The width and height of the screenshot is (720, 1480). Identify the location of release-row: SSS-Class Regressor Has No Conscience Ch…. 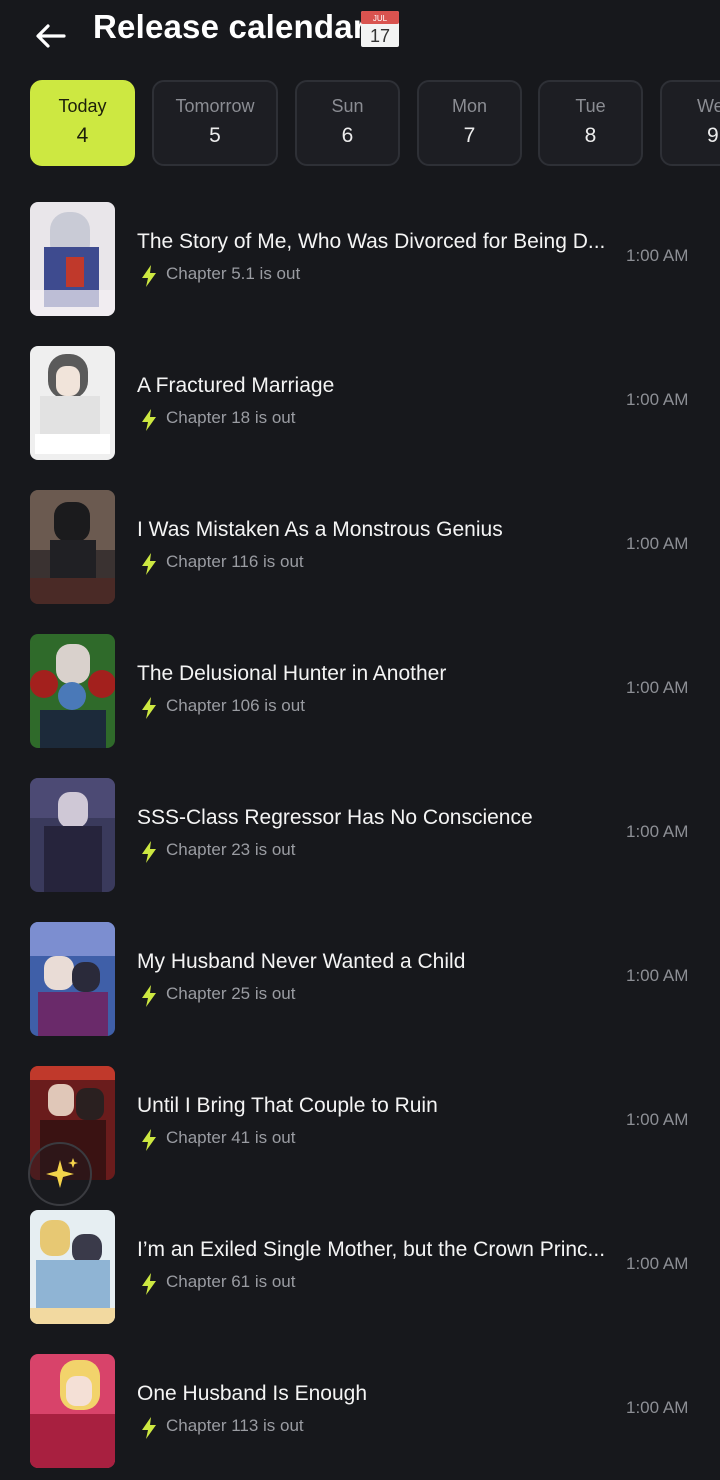
(360, 834).